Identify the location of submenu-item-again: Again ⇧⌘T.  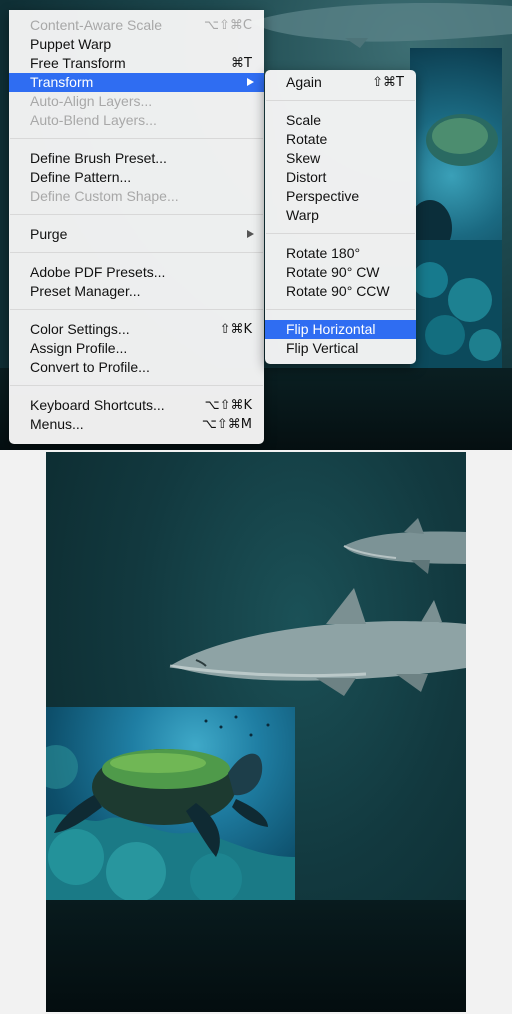
(340, 82).